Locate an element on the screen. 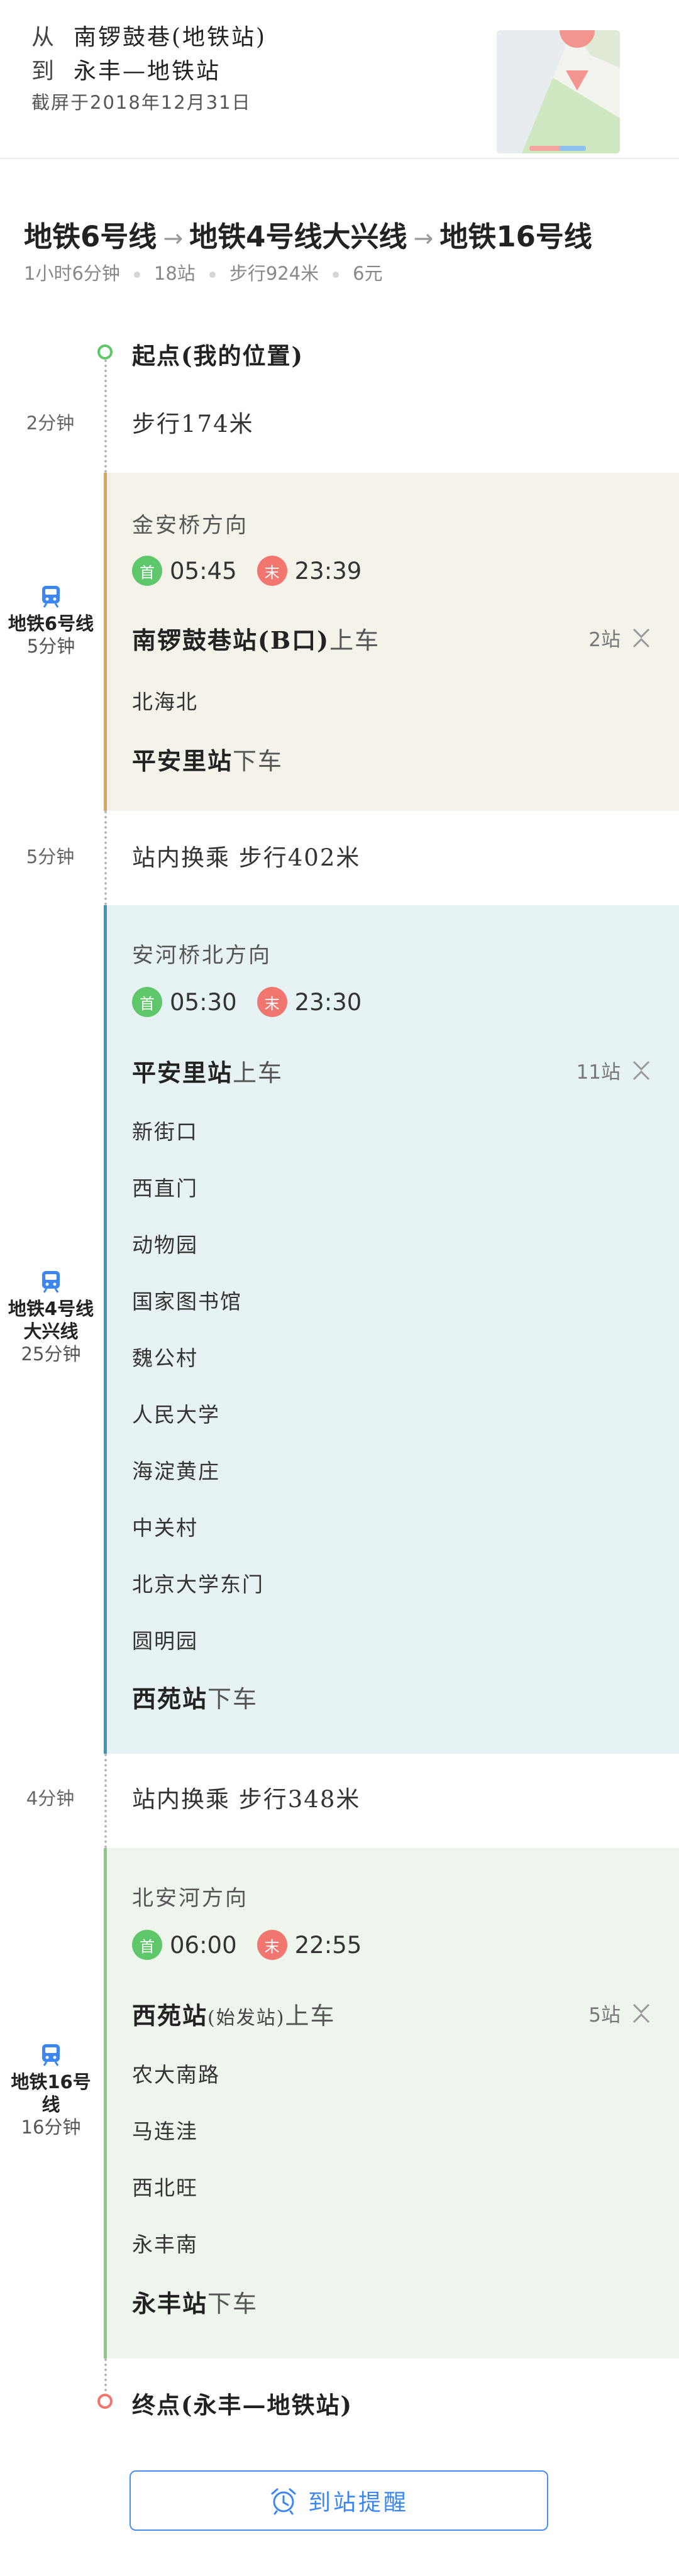 Image resolution: width=679 pixels, height=2576 pixels. last-train-time: 23:30 is located at coordinates (328, 1002).